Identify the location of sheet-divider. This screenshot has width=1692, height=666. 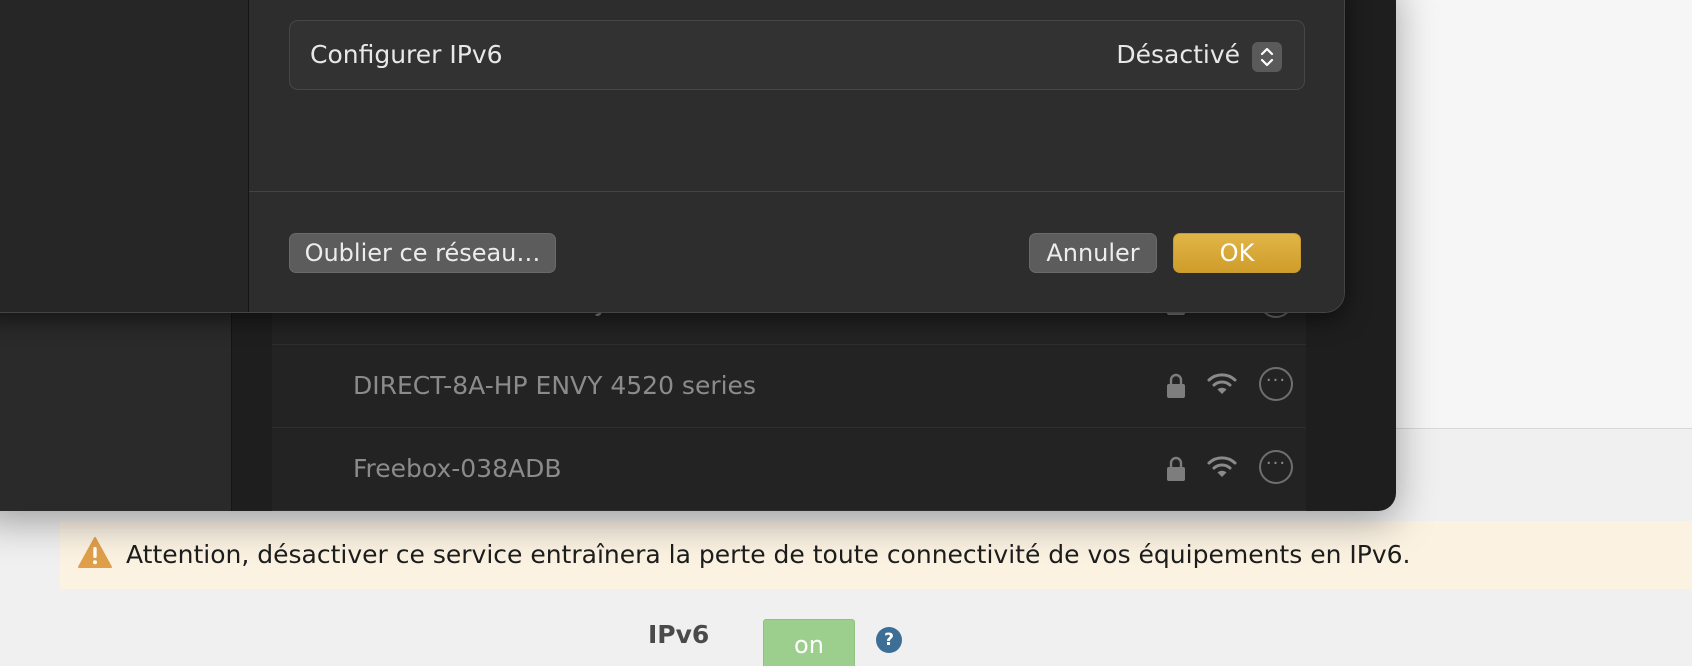
(796, 191).